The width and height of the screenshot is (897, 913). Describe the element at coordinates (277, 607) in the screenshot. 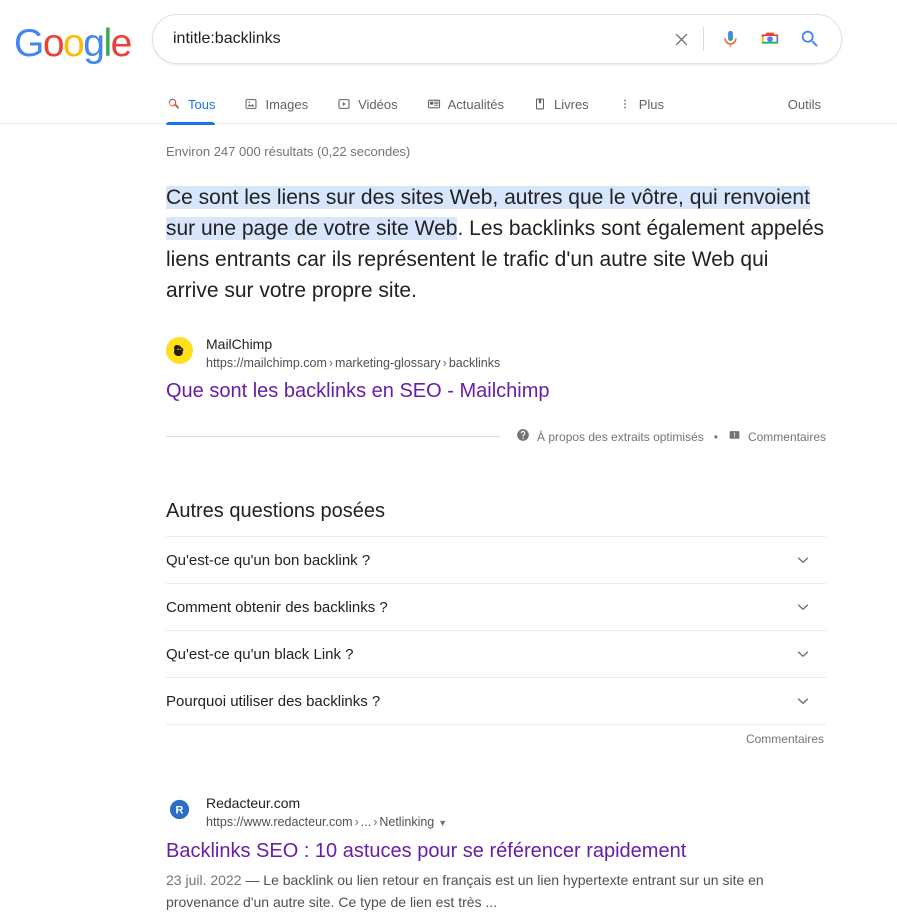

I see `paa-question-text: Comment obtenir des backlinks ?` at that location.